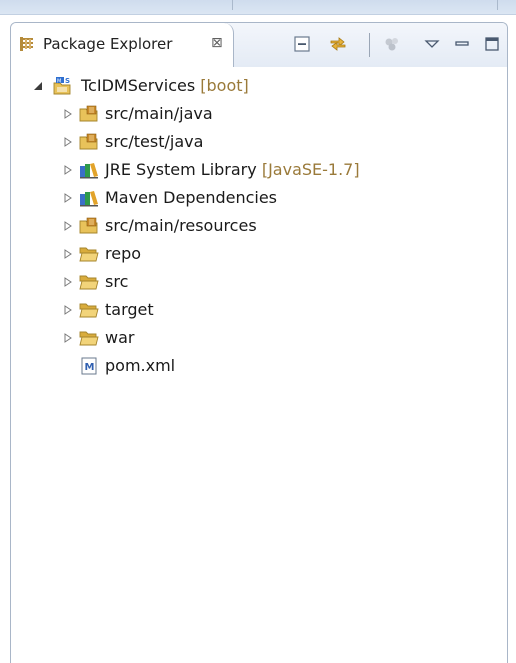  What do you see at coordinates (259, 311) in the screenshot?
I see `tree-item: target` at bounding box center [259, 311].